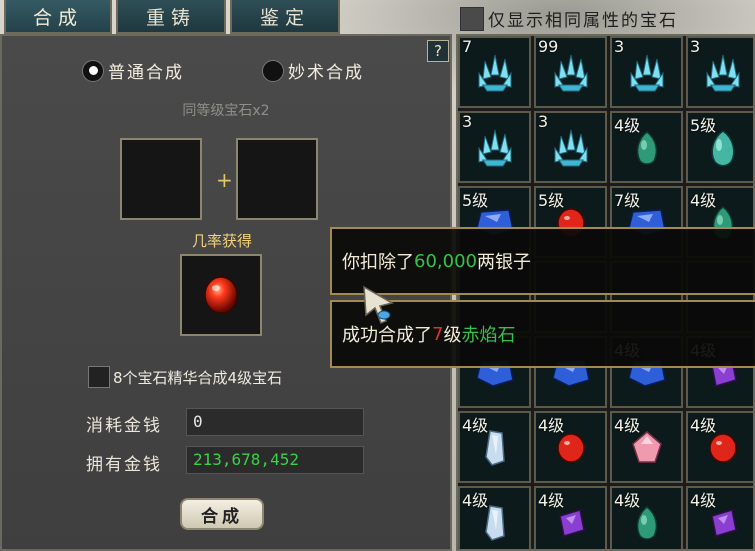 This screenshot has width=755, height=551. Describe the element at coordinates (548, 46) in the screenshot. I see `gem-count-label: 99` at that location.